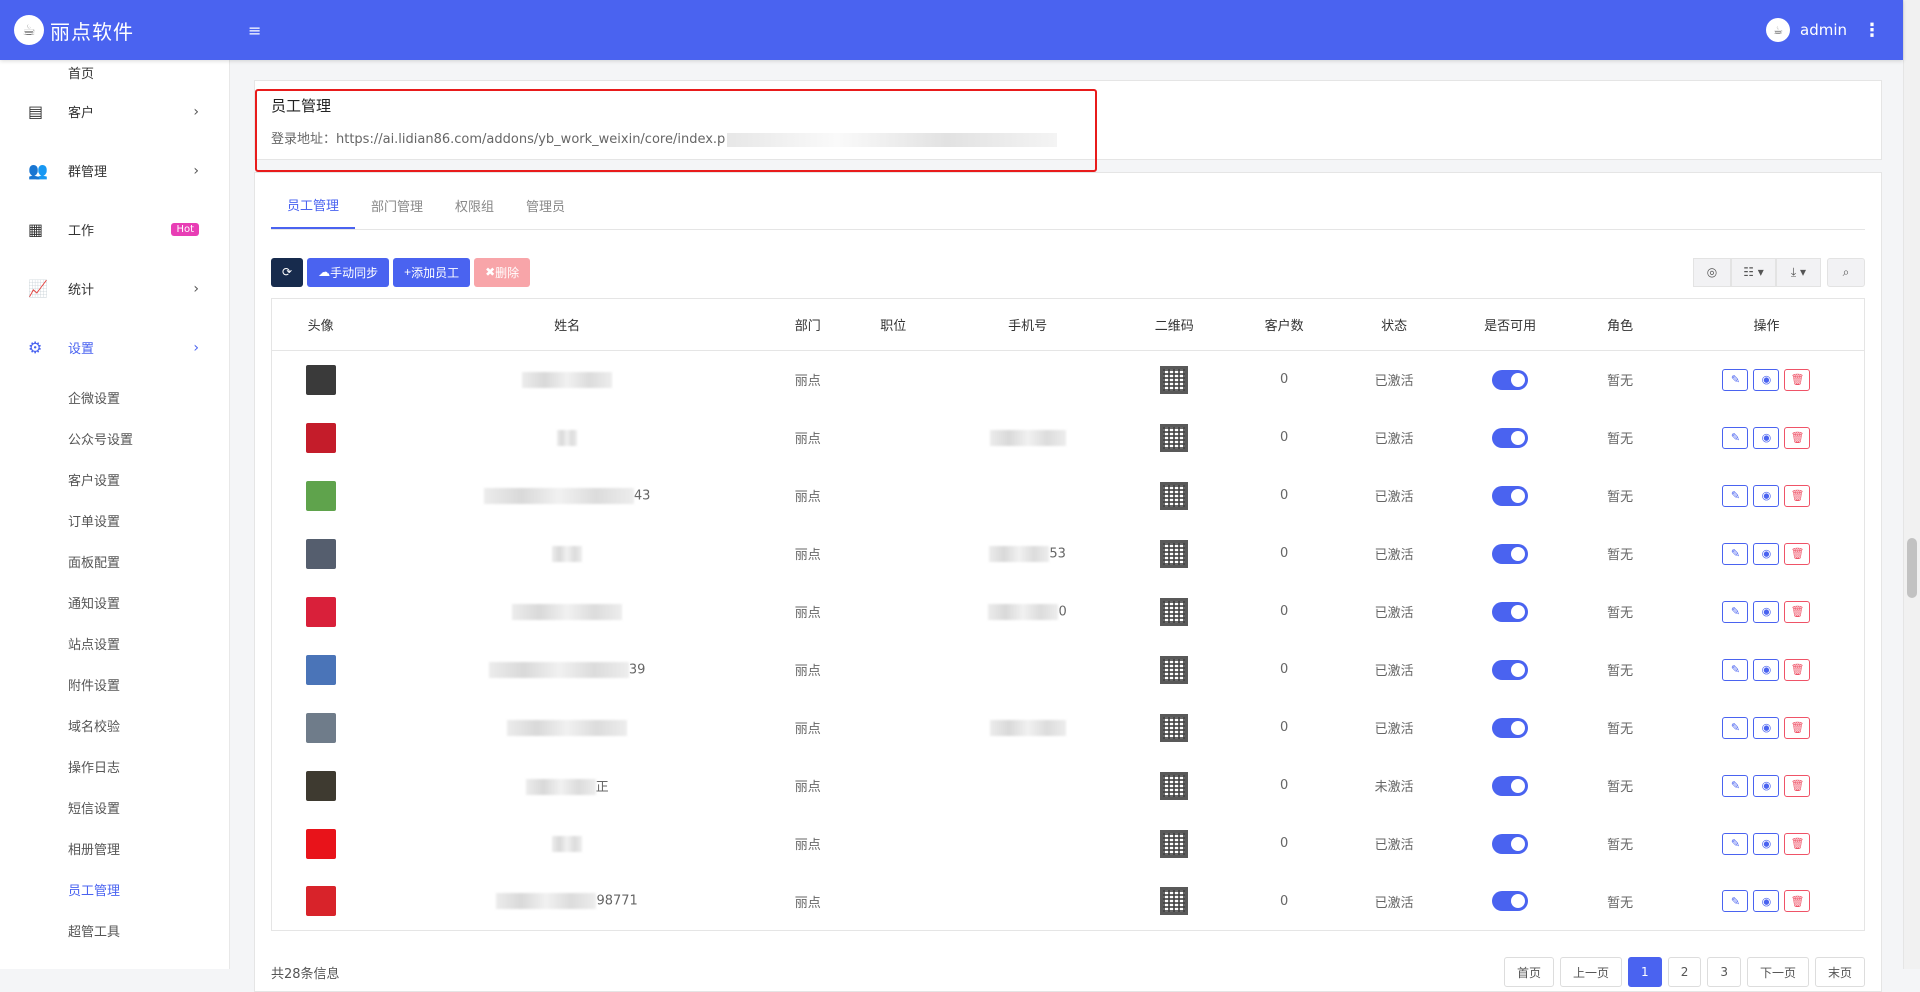 Image resolution: width=1920 pixels, height=992 pixels. Describe the element at coordinates (114, 479) in the screenshot. I see `sidebar-subitem: 客户设置` at that location.